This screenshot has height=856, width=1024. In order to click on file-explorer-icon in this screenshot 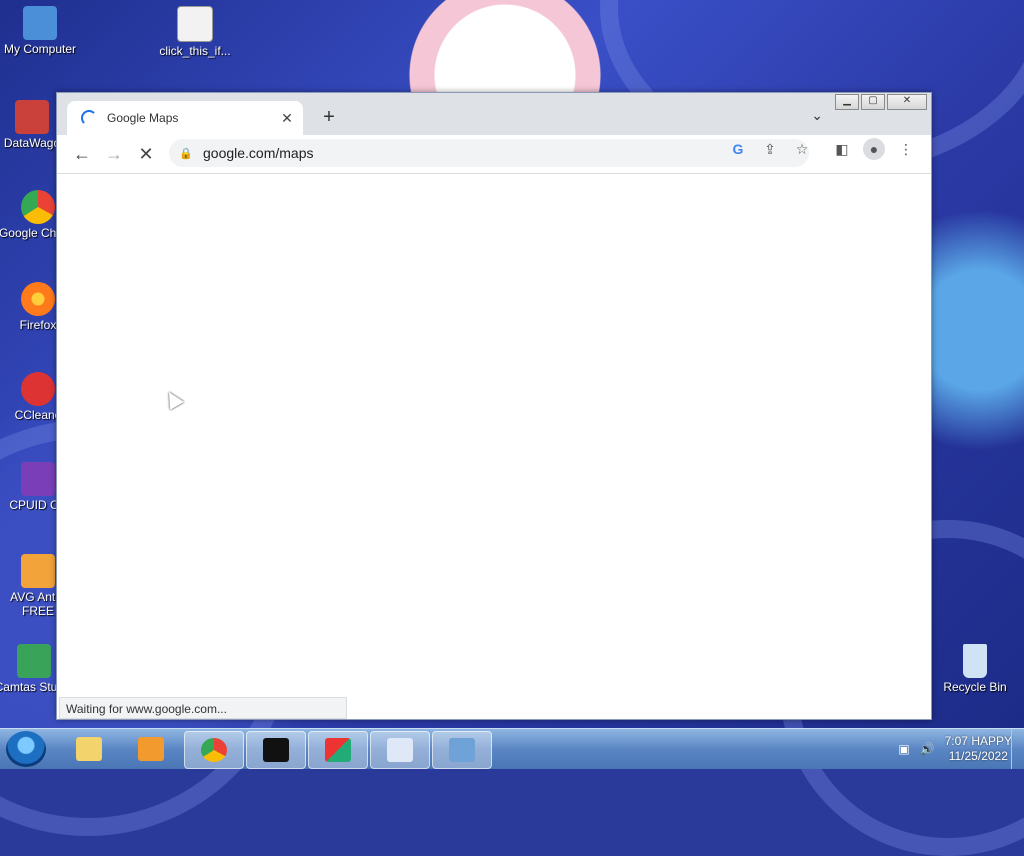, I will do `click(89, 749)`.